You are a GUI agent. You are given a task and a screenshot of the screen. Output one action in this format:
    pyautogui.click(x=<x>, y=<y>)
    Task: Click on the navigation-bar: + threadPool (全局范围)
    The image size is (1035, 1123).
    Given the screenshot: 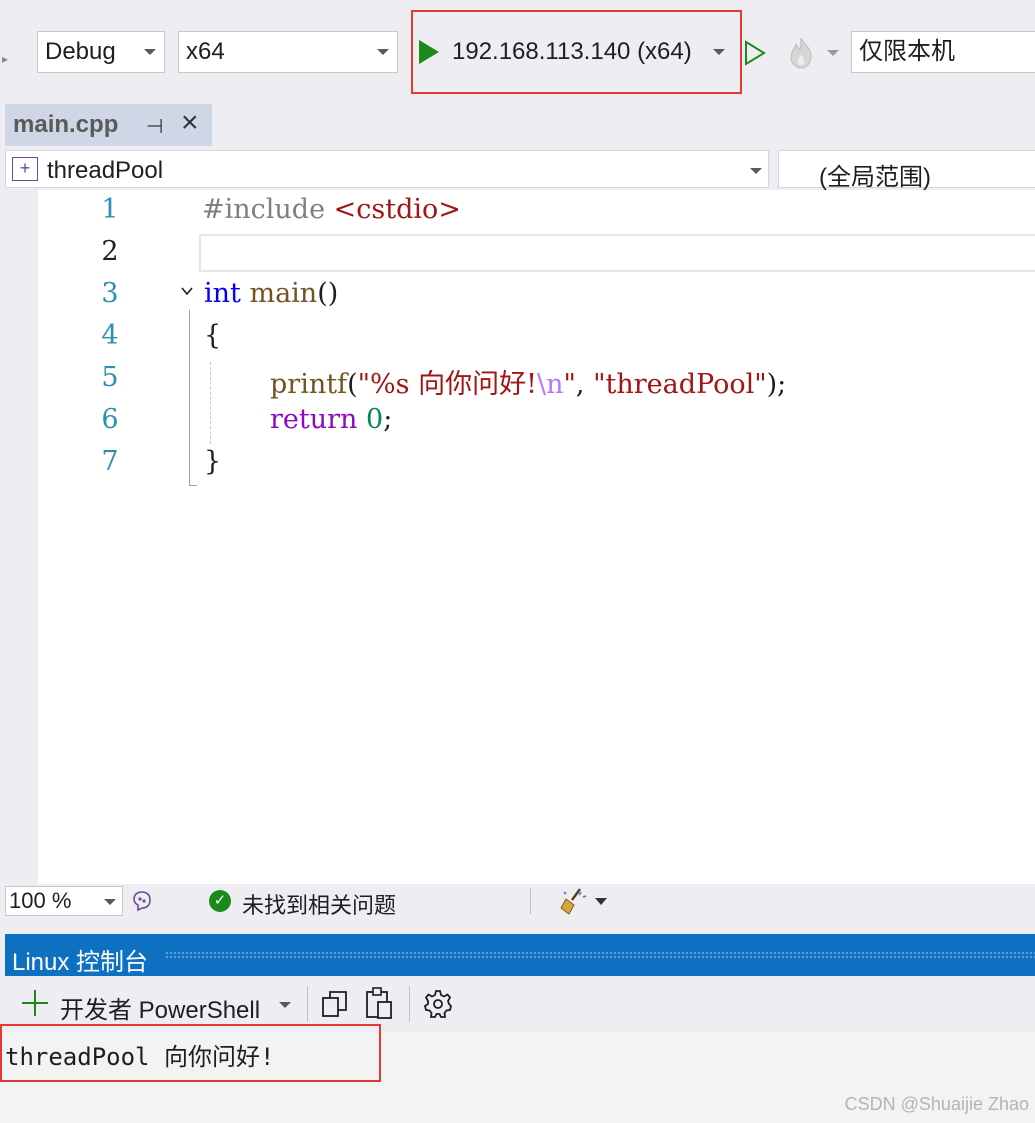 What is the action you would take?
    pyautogui.click(x=517, y=168)
    